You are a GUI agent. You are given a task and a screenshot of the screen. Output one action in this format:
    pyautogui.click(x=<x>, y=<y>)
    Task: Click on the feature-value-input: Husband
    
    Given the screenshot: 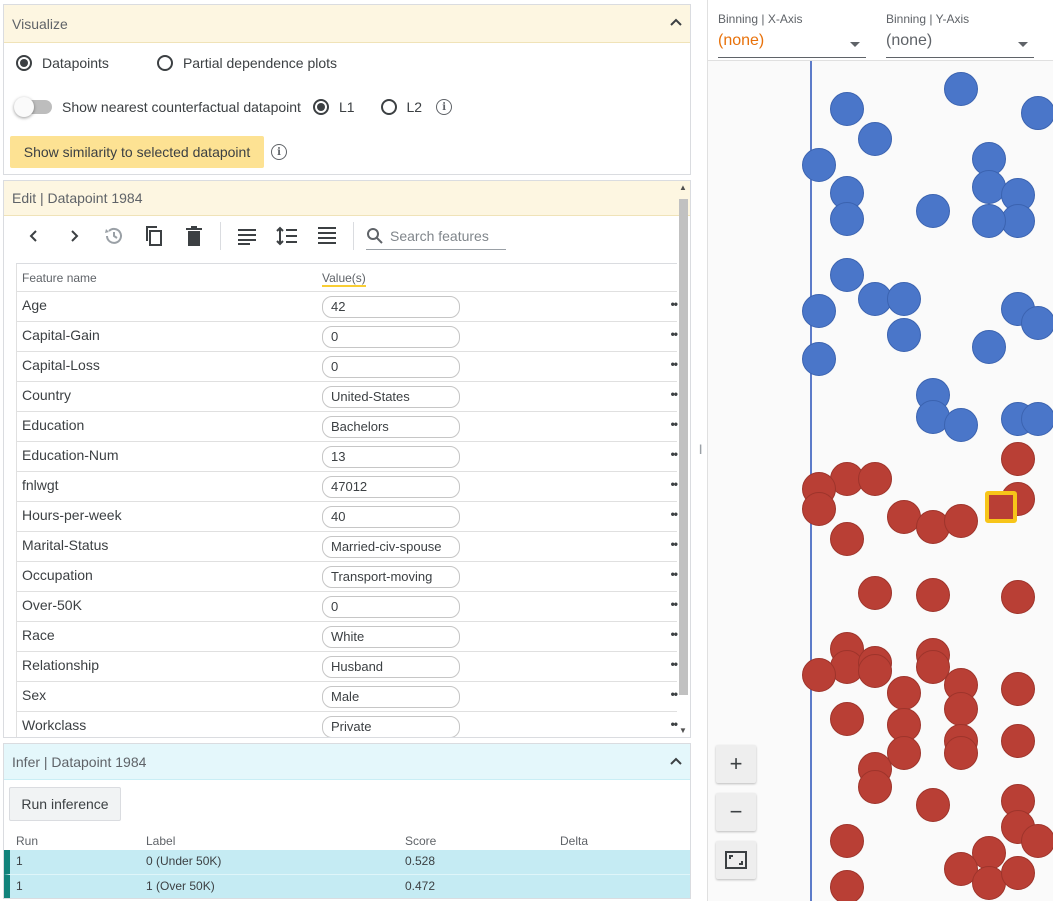 What is the action you would take?
    pyautogui.click(x=391, y=667)
    